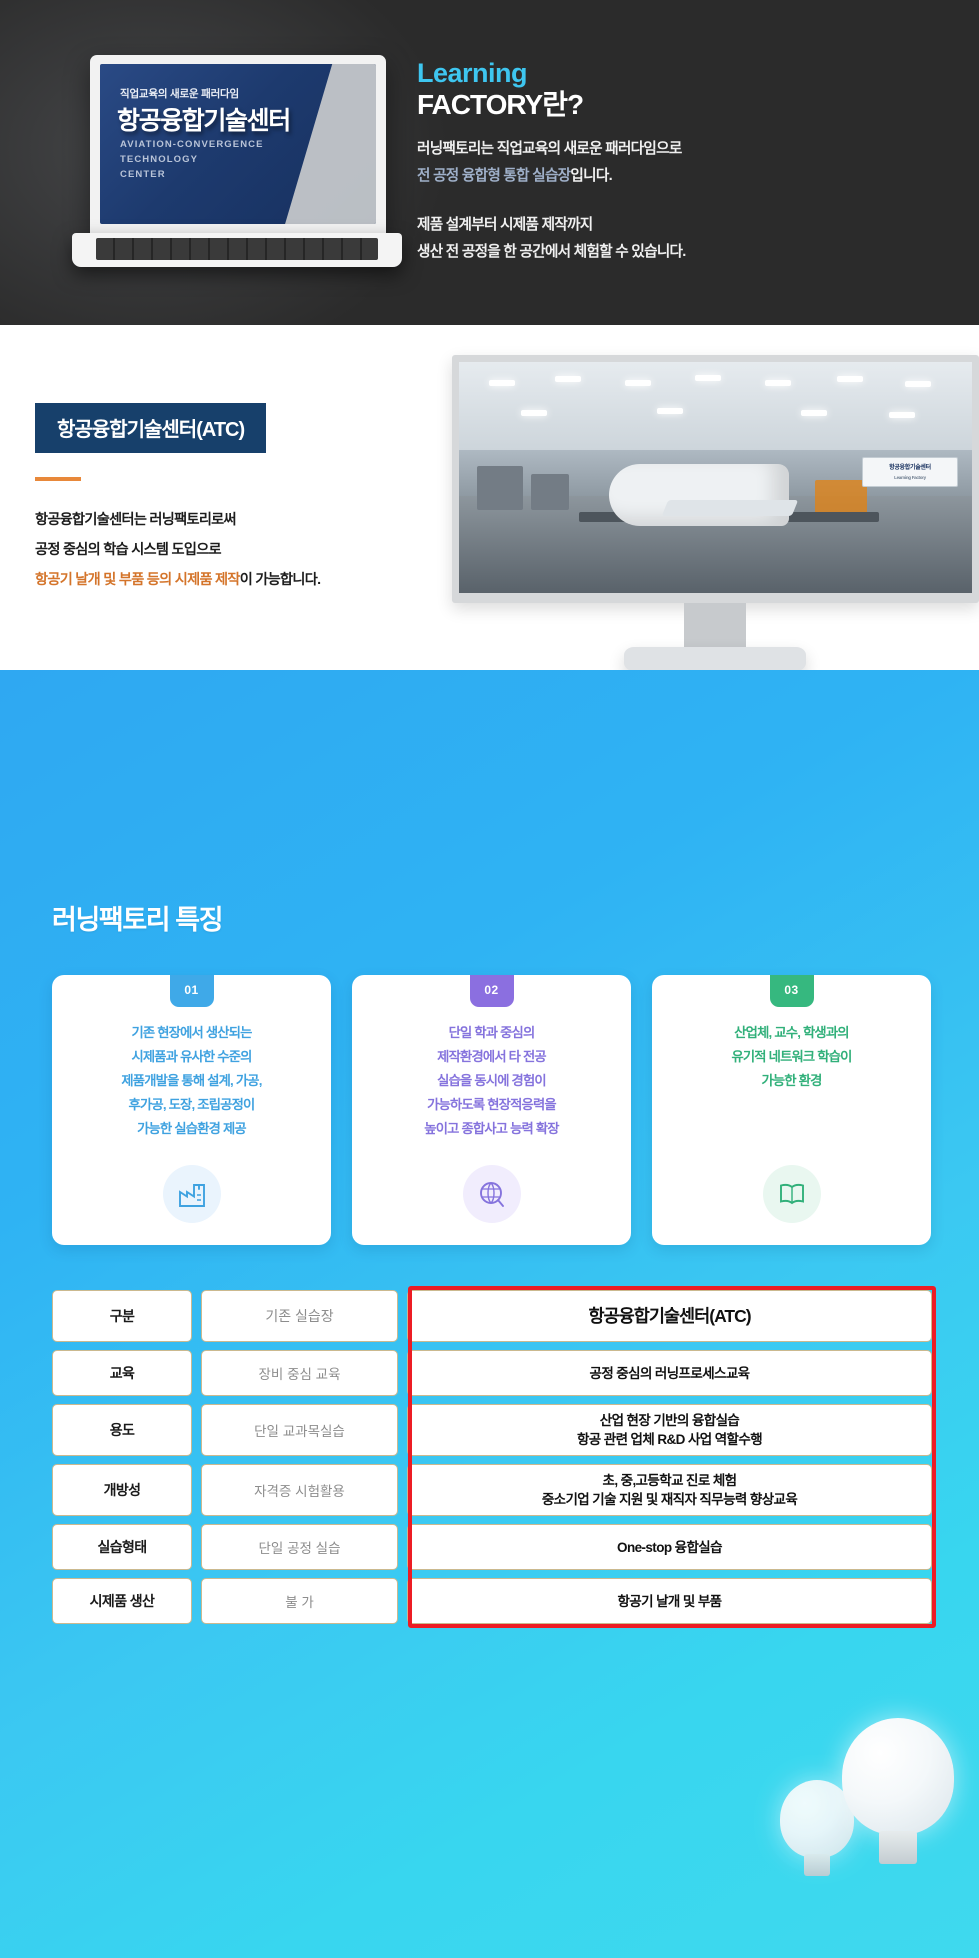 This screenshot has width=979, height=1958. Describe the element at coordinates (237, 249) in the screenshot. I see `laptop-keyboard` at that location.